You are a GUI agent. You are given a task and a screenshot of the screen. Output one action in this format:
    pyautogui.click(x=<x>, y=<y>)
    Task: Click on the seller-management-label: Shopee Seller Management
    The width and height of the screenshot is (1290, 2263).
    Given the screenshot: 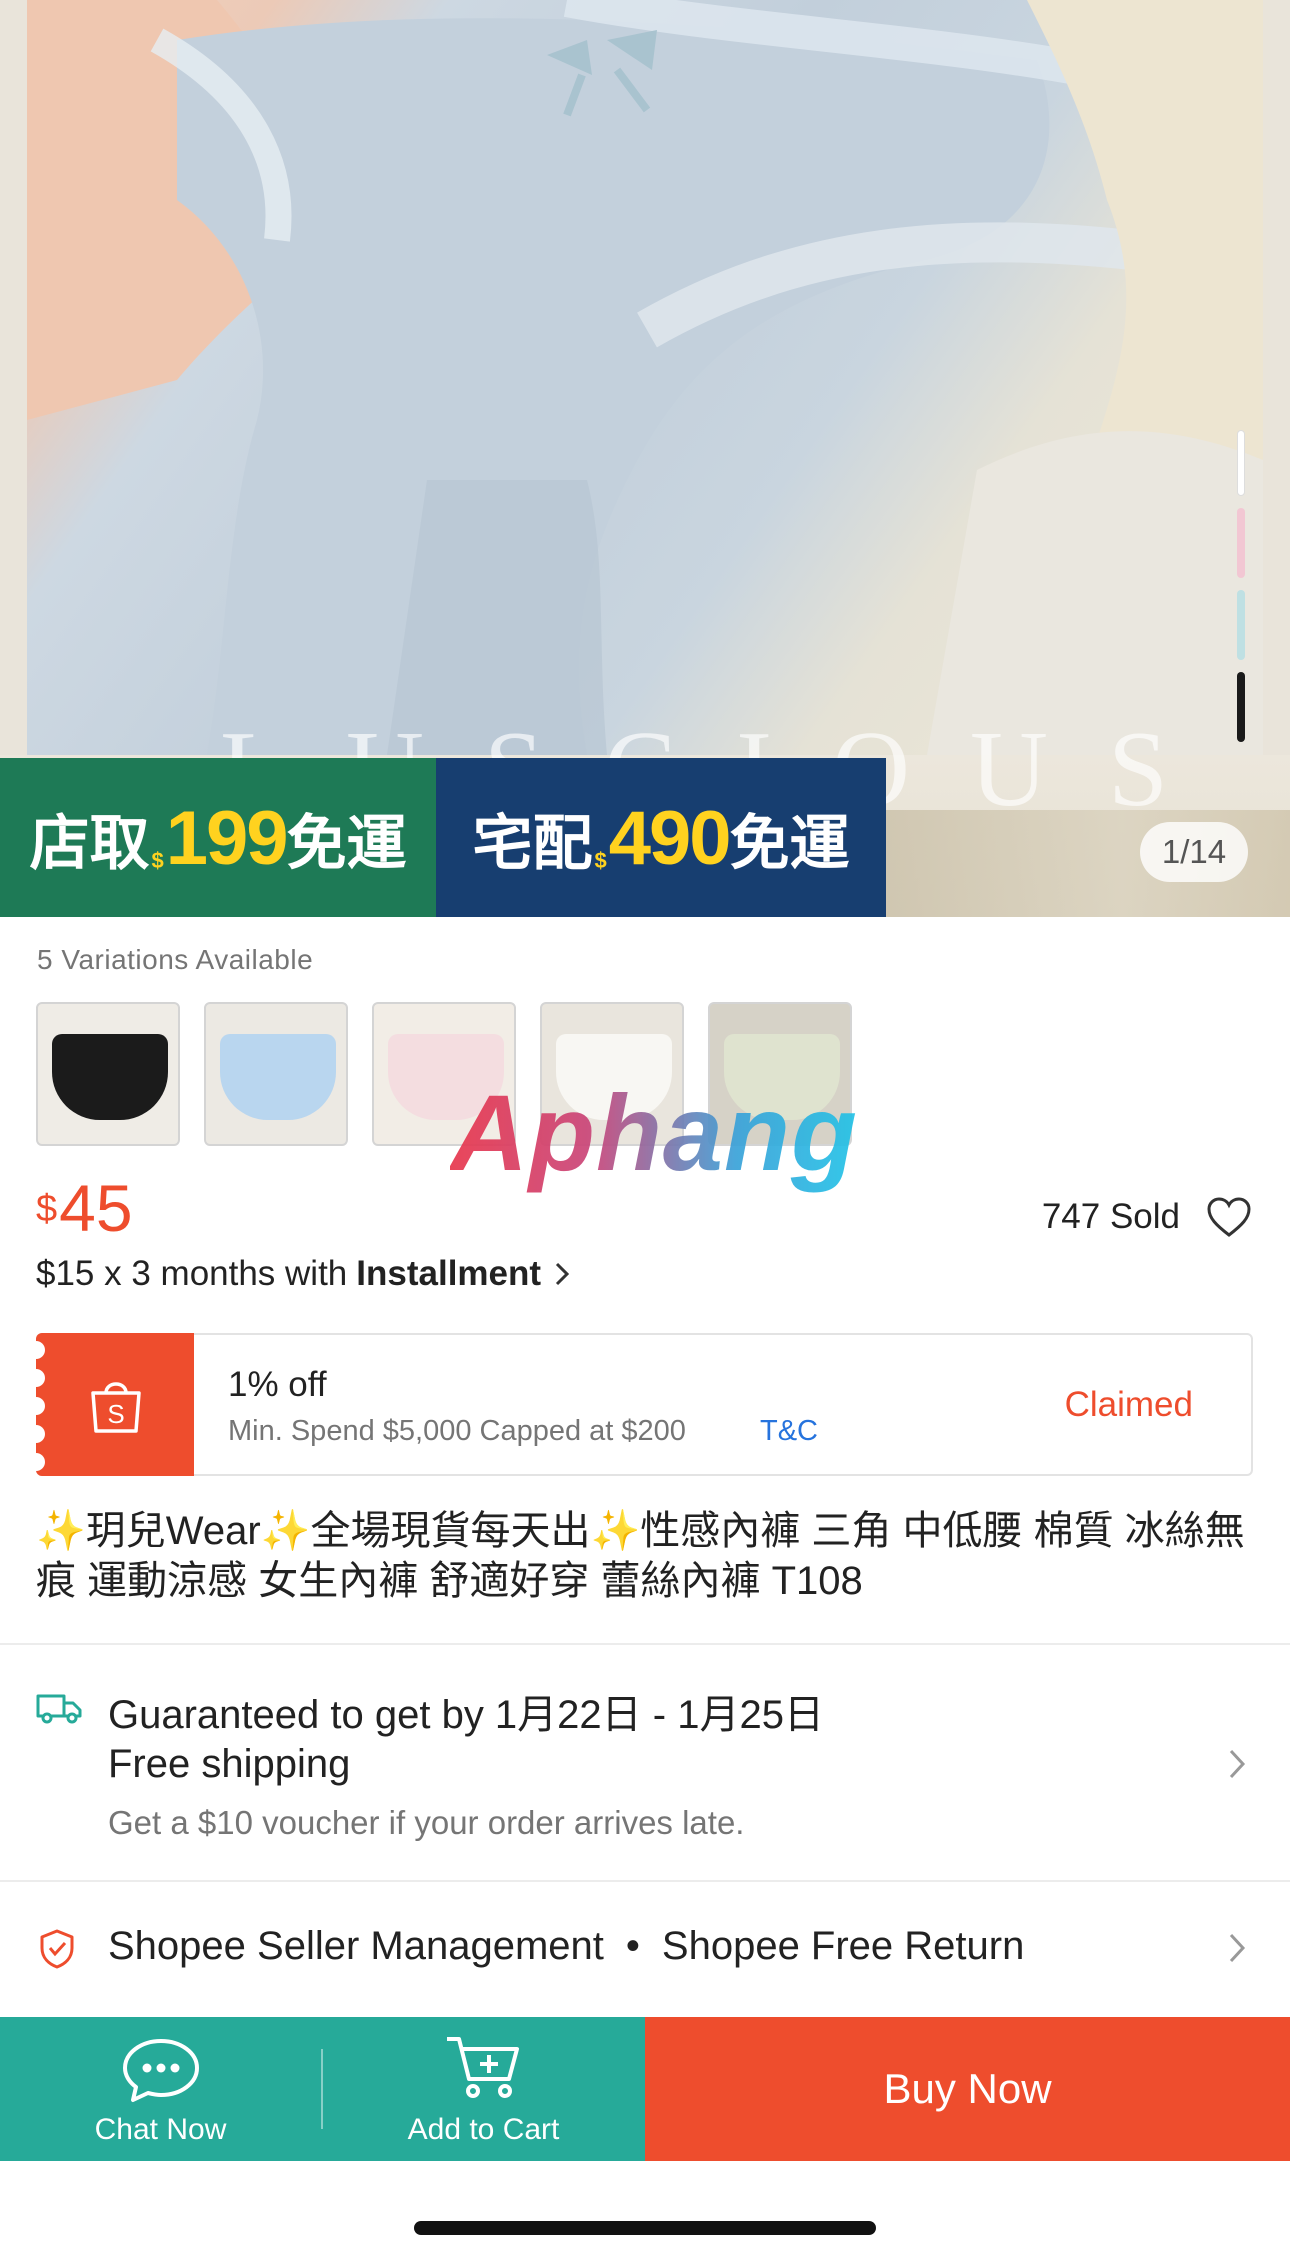 What is the action you would take?
    pyautogui.click(x=356, y=1946)
    